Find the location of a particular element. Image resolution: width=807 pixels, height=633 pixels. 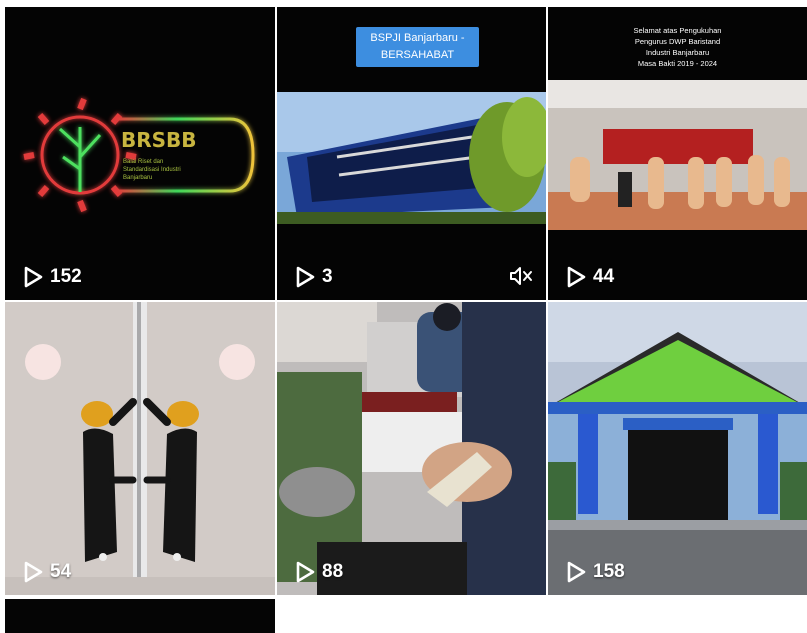

caption-line-1: Selamat atas Pengukuhan is located at coordinates (677, 30).